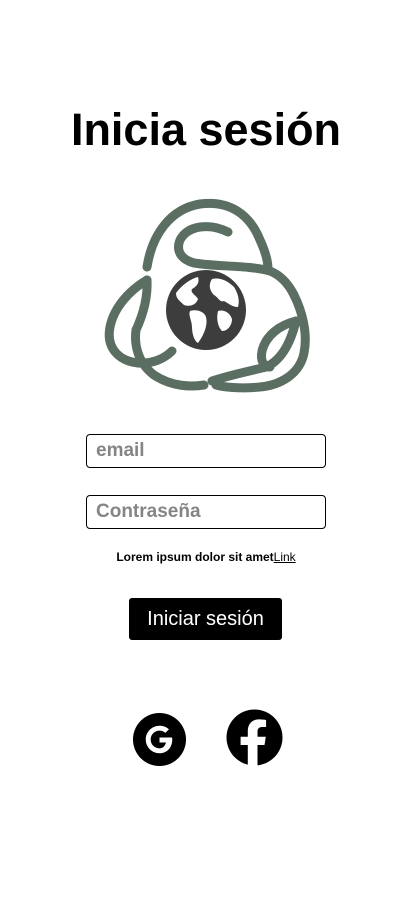 This screenshot has height=917, width=412. I want to click on email-input, so click(206, 451).